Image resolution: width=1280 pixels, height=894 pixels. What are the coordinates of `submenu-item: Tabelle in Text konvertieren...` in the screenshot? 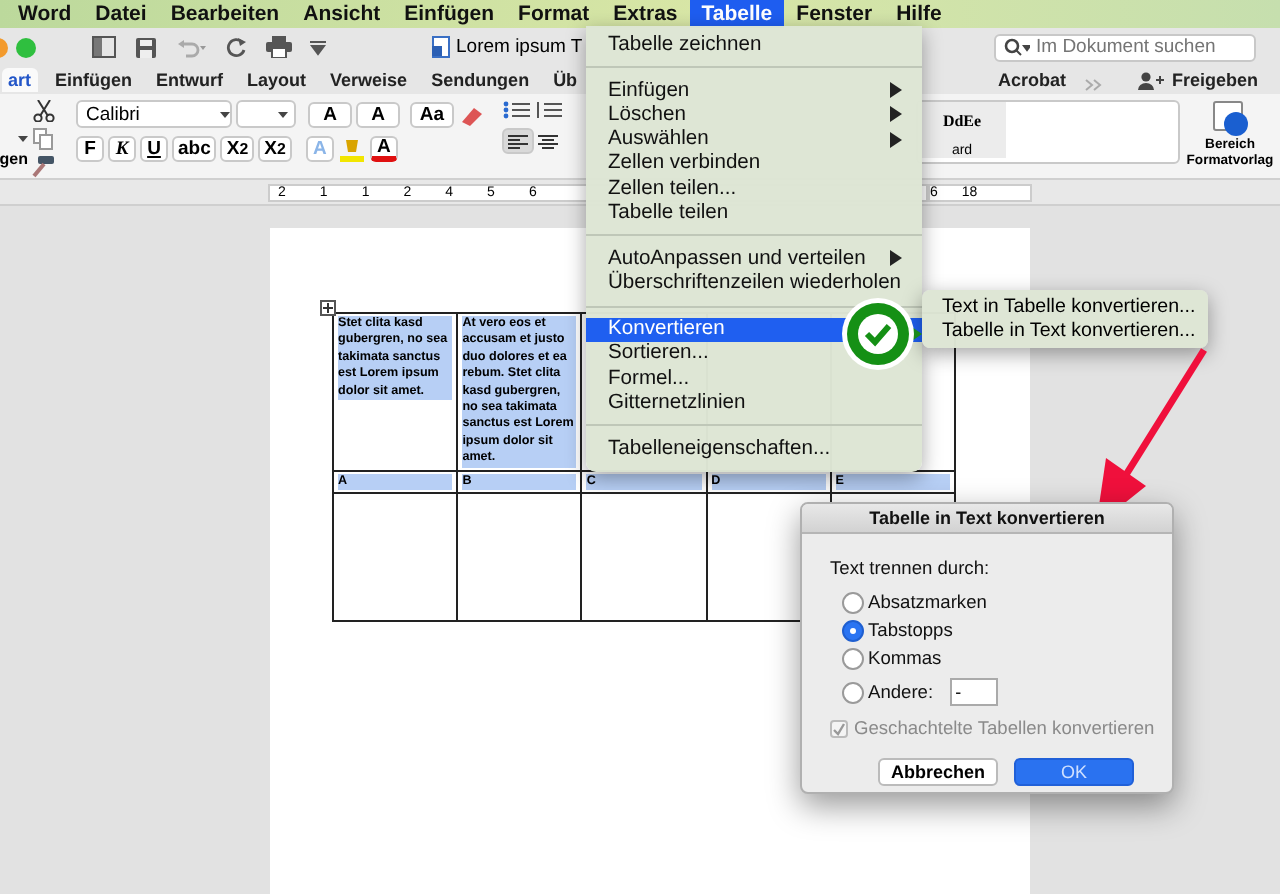 It's located at (1065, 331).